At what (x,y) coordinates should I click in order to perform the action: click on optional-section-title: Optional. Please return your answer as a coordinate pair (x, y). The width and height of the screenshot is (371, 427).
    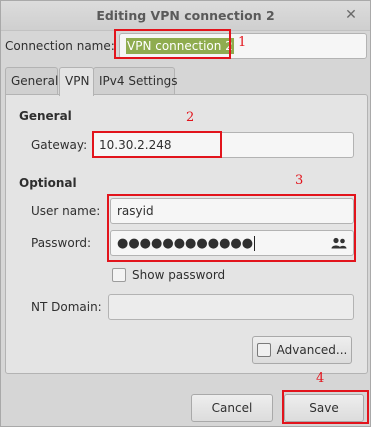
    Looking at the image, I should click on (48, 183).